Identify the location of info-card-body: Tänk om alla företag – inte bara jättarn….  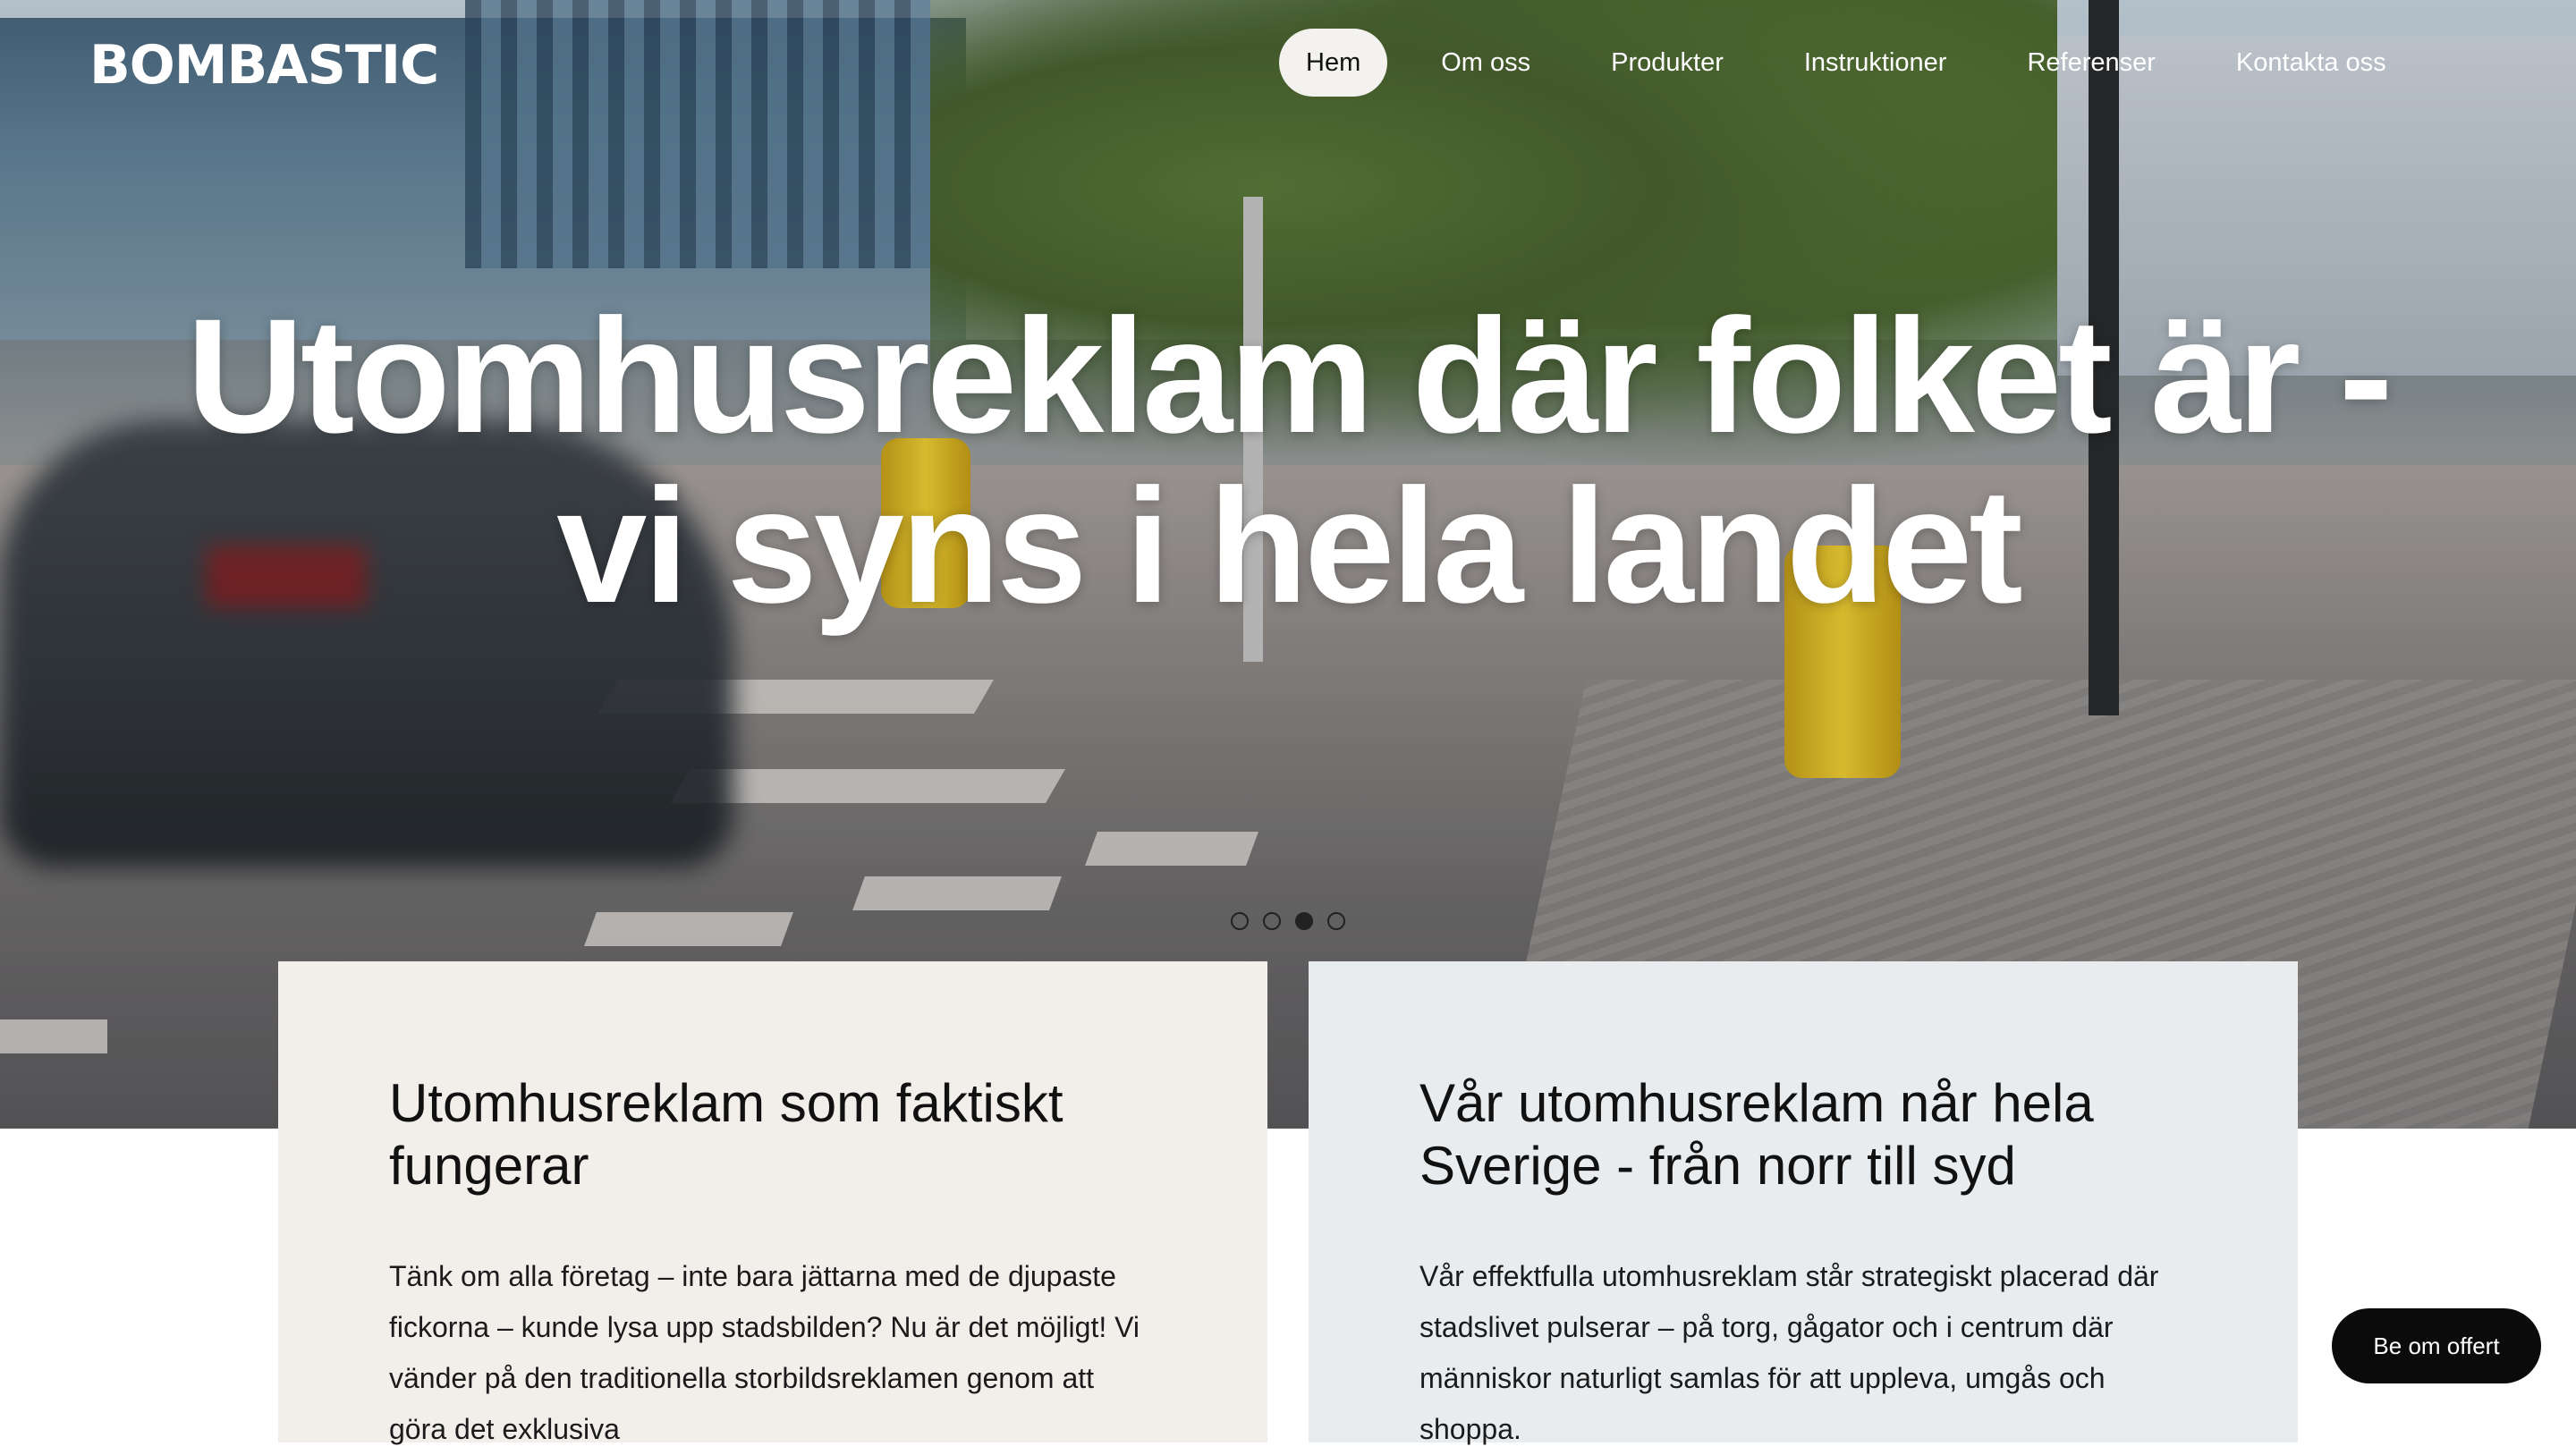
(764, 1352).